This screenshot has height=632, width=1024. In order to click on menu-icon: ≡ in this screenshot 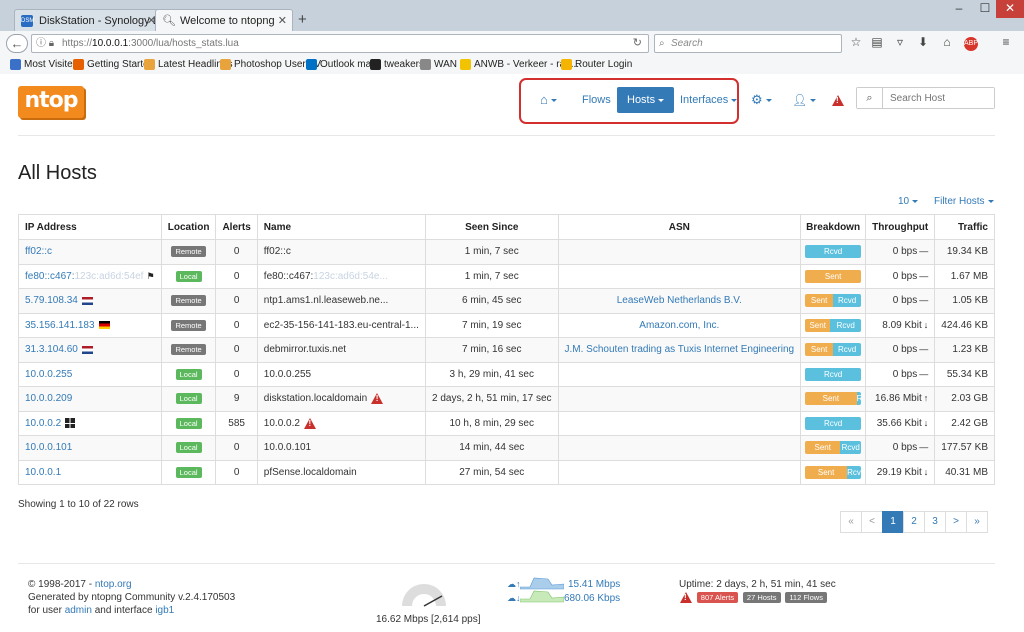, I will do `click(1006, 42)`.